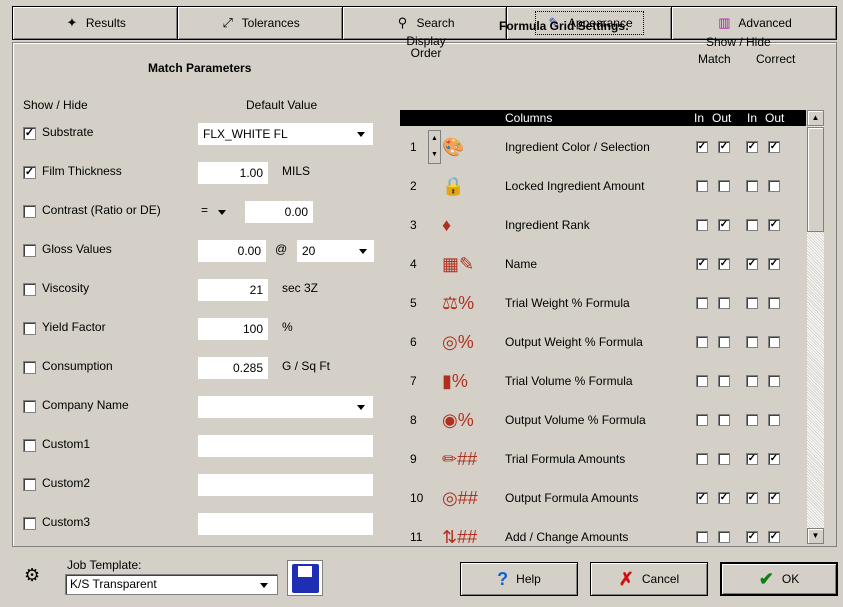 The height and width of the screenshot is (607, 843). I want to click on save-template-button, so click(305, 578).